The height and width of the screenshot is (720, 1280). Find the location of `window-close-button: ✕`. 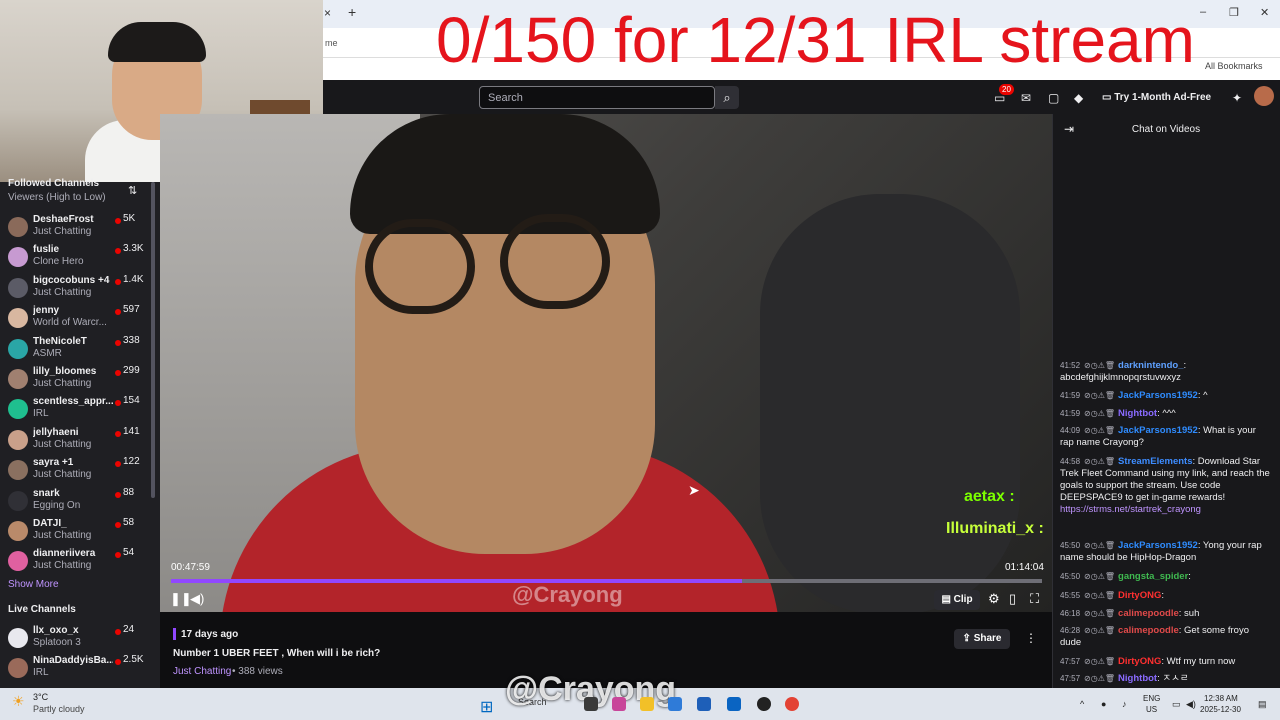

window-close-button: ✕ is located at coordinates (1264, 12).